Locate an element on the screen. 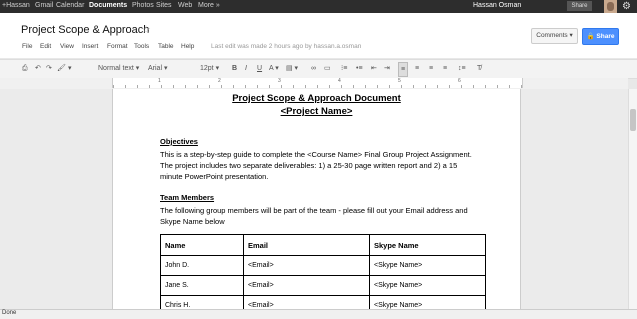 The height and width of the screenshot is (319, 637). nav-documents: Documents is located at coordinates (108, 5).